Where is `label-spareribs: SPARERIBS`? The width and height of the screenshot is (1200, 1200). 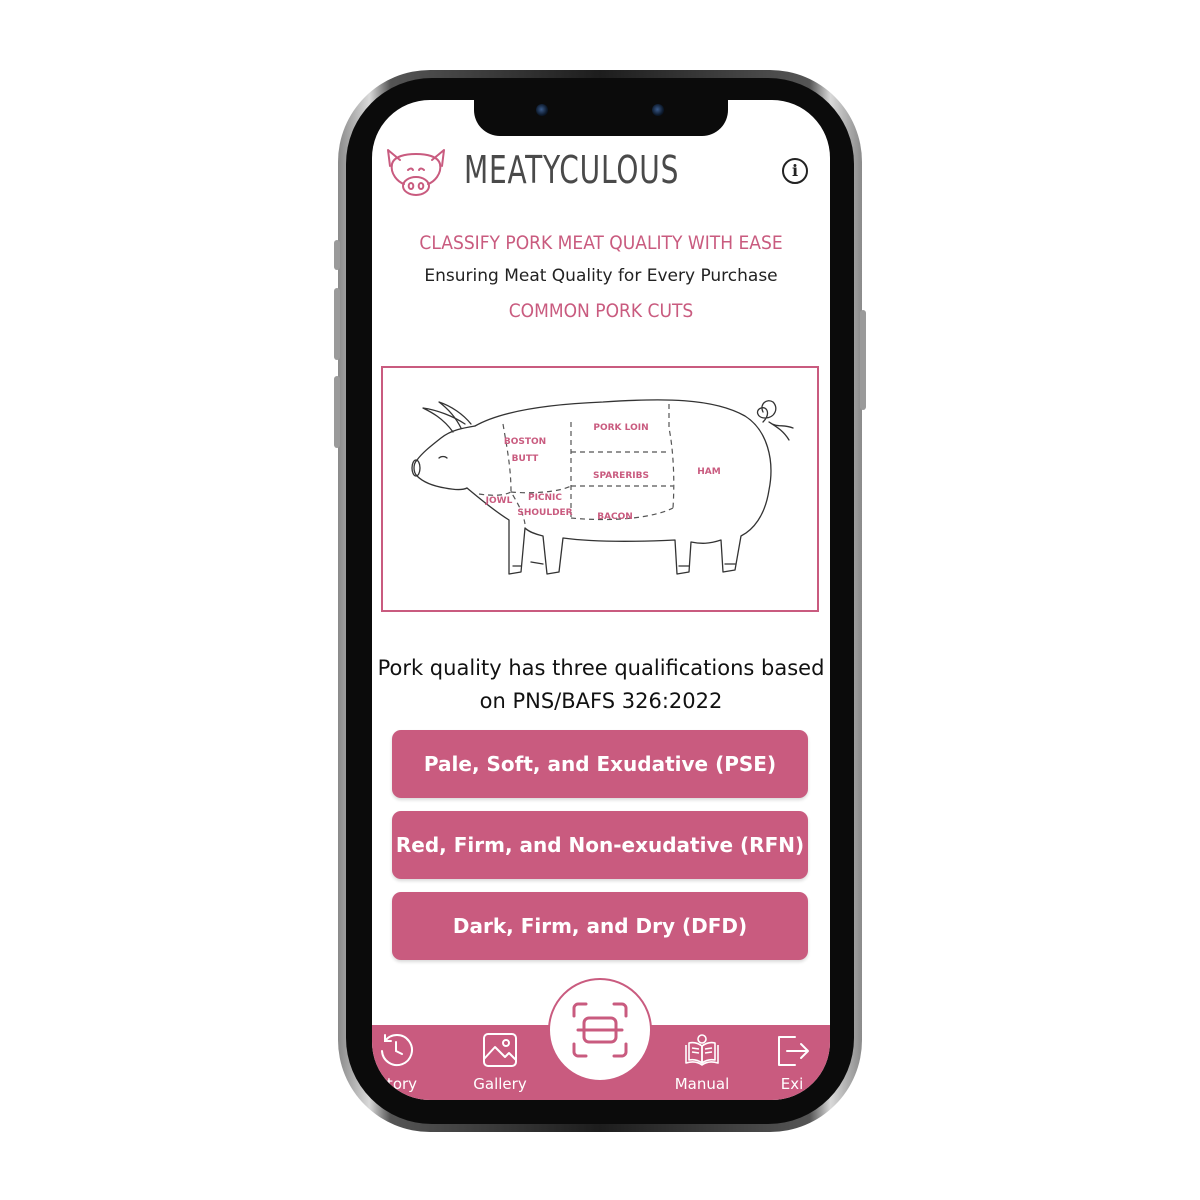
label-spareribs: SPARERIBS is located at coordinates (621, 476).